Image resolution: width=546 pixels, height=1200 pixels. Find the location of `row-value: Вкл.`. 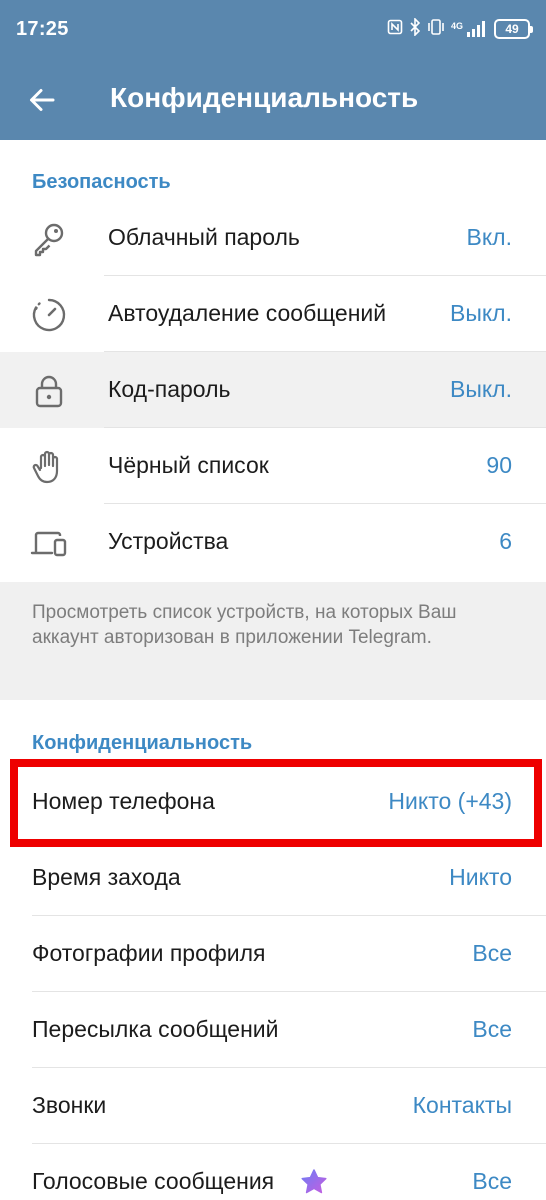

row-value: Вкл. is located at coordinates (489, 237).